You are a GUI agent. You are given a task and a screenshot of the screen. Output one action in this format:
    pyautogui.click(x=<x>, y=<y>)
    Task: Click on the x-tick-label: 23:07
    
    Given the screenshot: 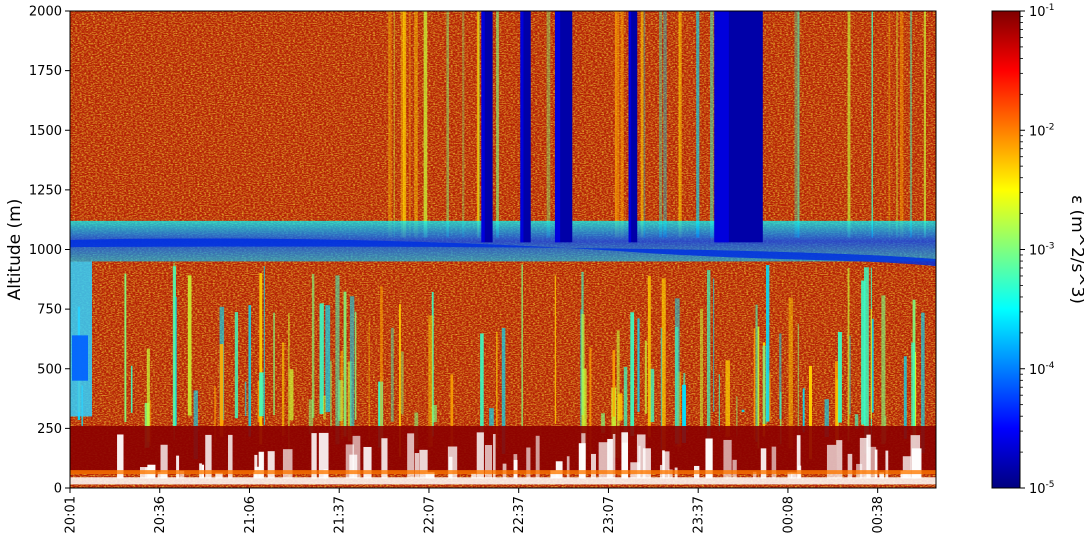 What is the action you would take?
    pyautogui.click(x=609, y=514)
    